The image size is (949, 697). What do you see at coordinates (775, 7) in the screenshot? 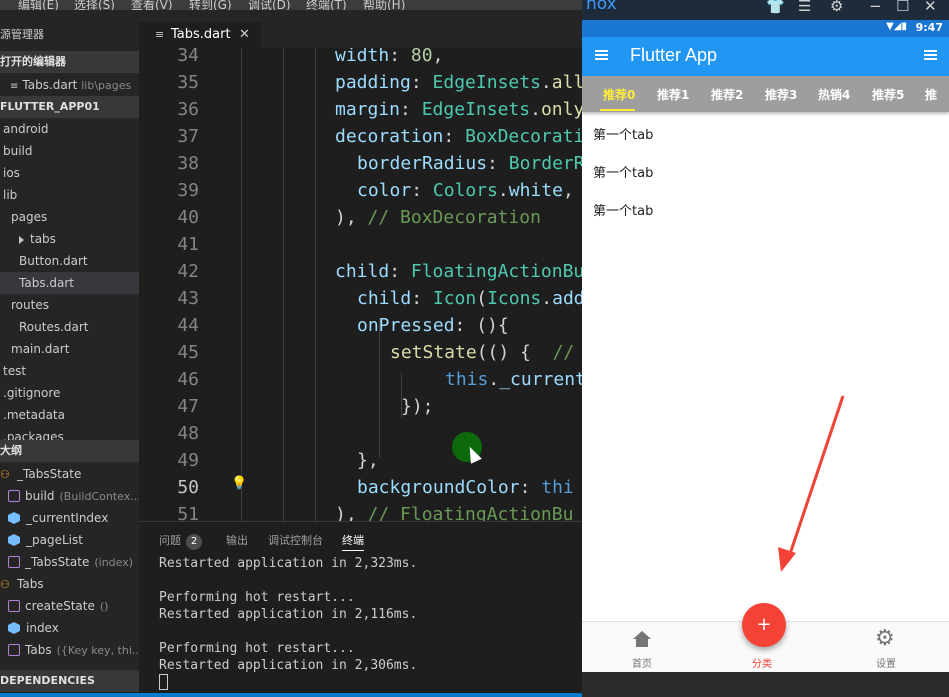
I see `shirt-icon: 👕` at bounding box center [775, 7].